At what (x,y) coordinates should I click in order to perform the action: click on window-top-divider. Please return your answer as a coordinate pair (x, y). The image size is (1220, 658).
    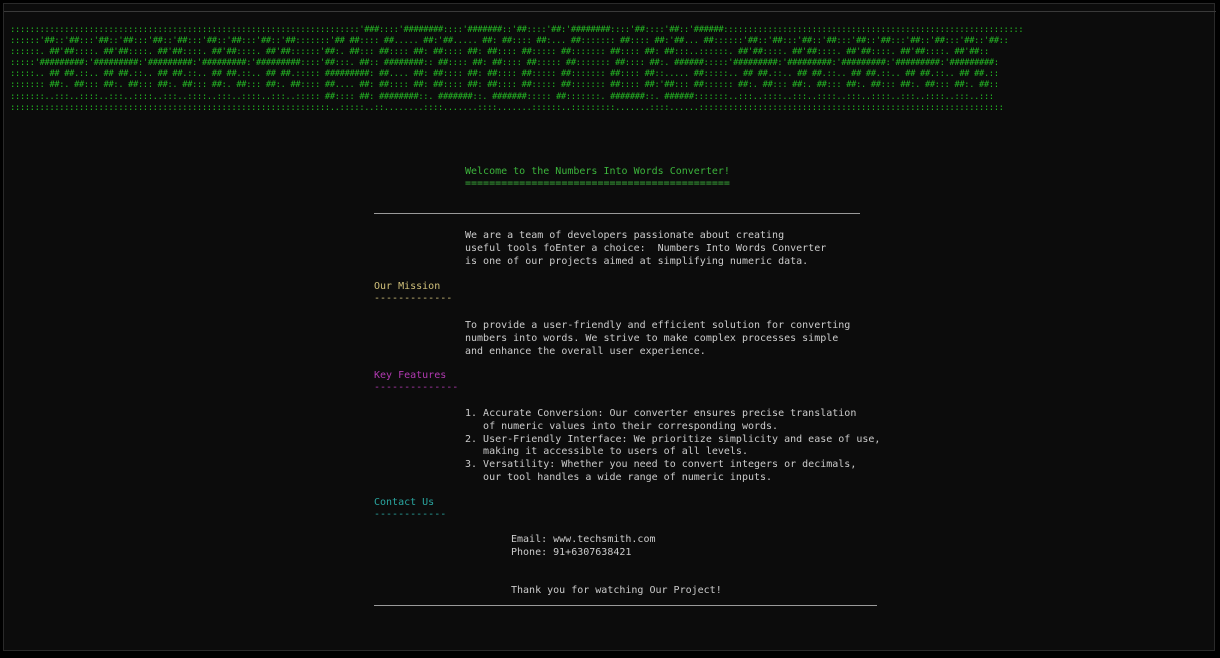
    Looking at the image, I should click on (610, 11).